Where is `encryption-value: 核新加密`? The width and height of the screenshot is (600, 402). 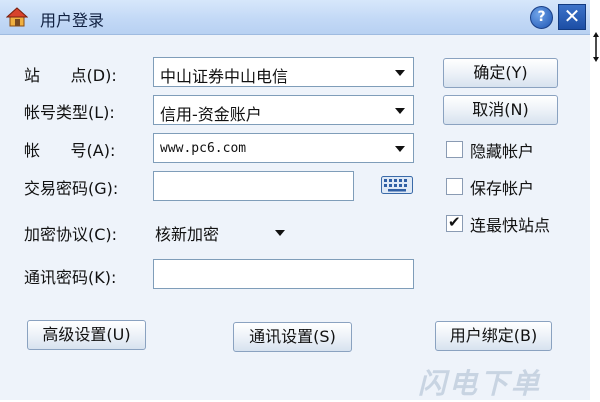 encryption-value: 核新加密 is located at coordinates (187, 234).